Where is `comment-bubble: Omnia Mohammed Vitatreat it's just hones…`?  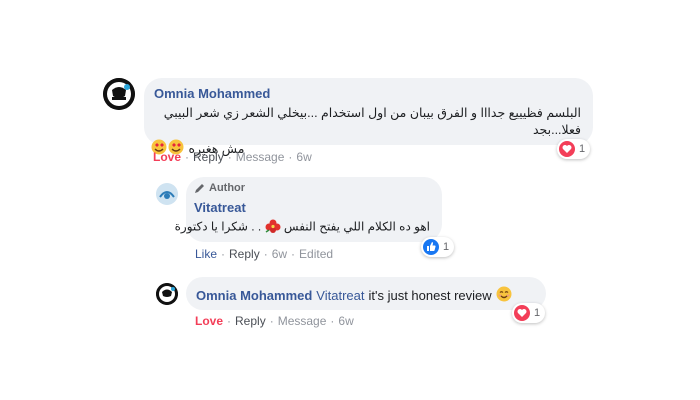 comment-bubble: Omnia Mohammed Vitatreat it's just hones… is located at coordinates (366, 293).